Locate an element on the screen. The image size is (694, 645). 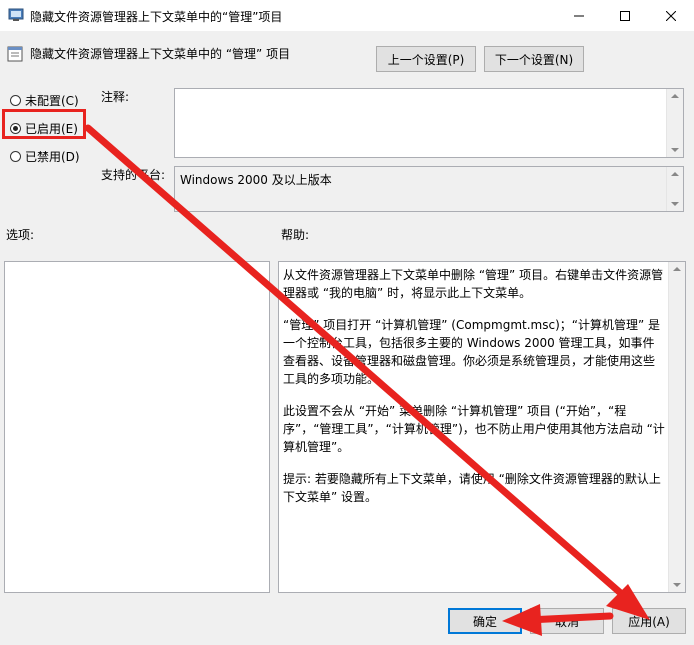
radio-disabled: 已禁用(D) is located at coordinates (45, 156).